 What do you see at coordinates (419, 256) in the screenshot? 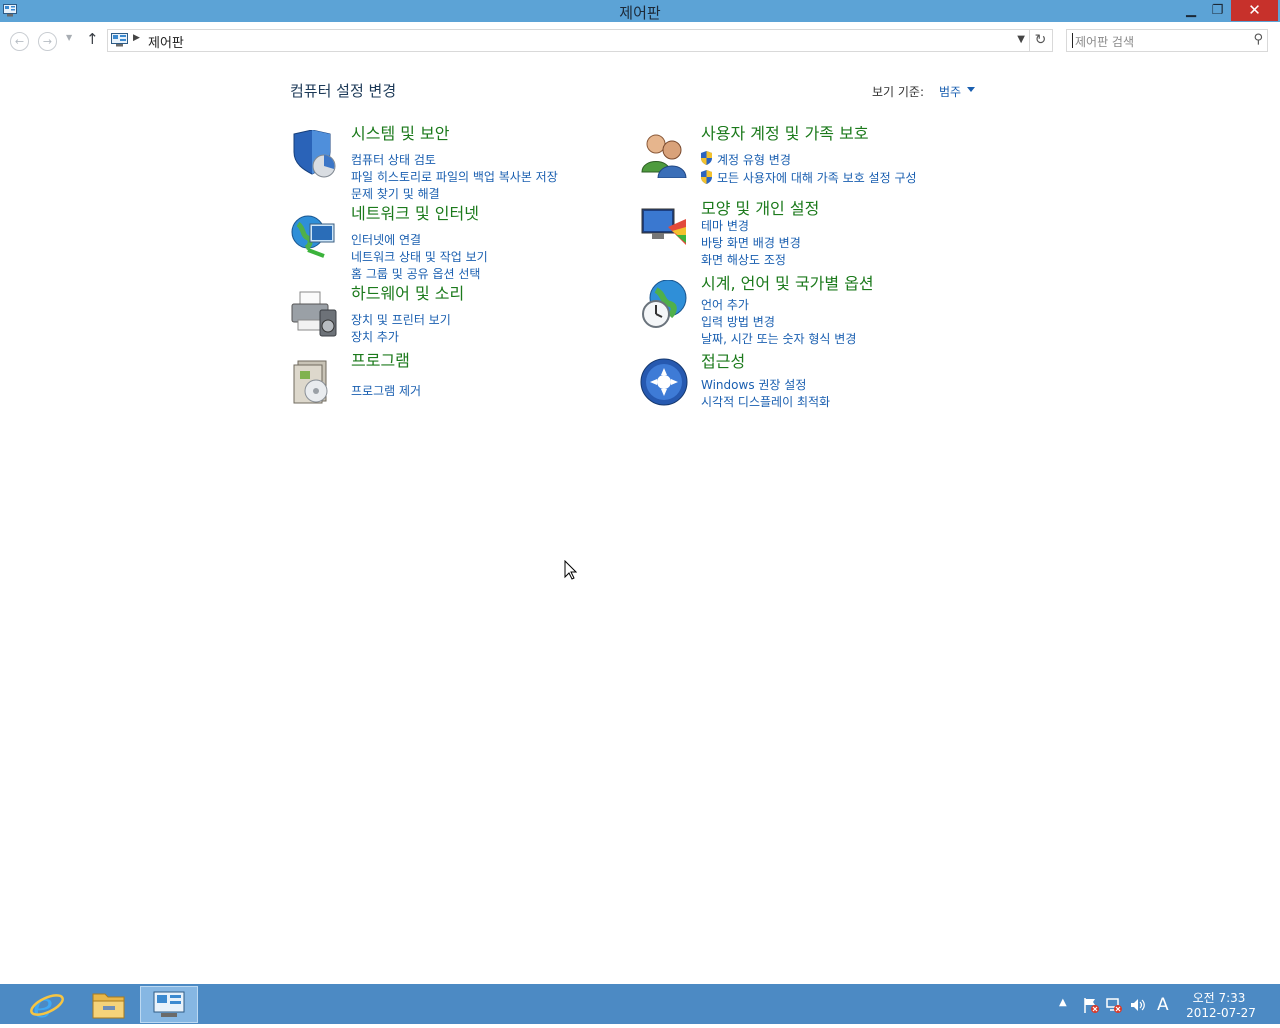
I see `link-network-status: 네트워크 상태 및 작업 보기` at bounding box center [419, 256].